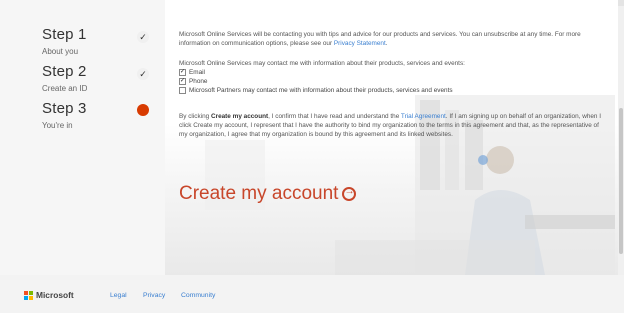 This screenshot has height=313, width=624. What do you see at coordinates (239, 116) in the screenshot?
I see `agreement-bold: Create my account` at bounding box center [239, 116].